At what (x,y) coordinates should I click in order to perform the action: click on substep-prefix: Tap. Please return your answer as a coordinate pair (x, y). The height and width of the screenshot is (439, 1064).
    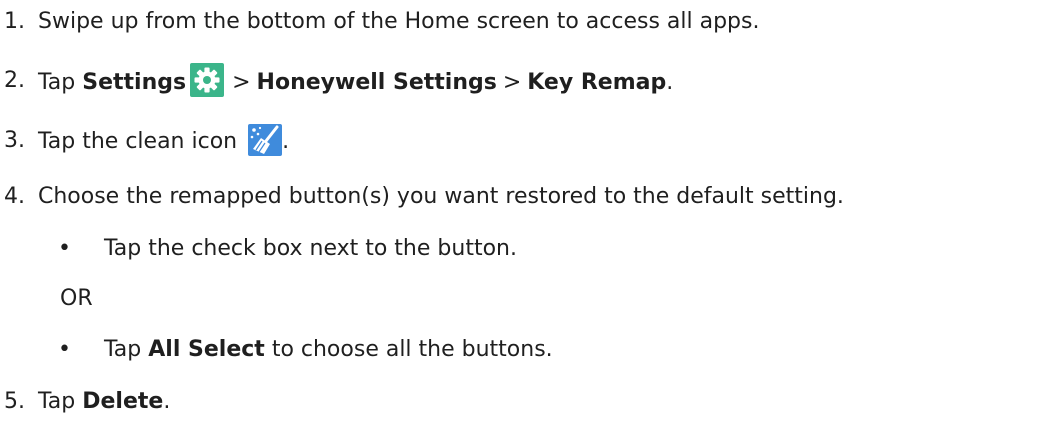
    Looking at the image, I should click on (123, 349).